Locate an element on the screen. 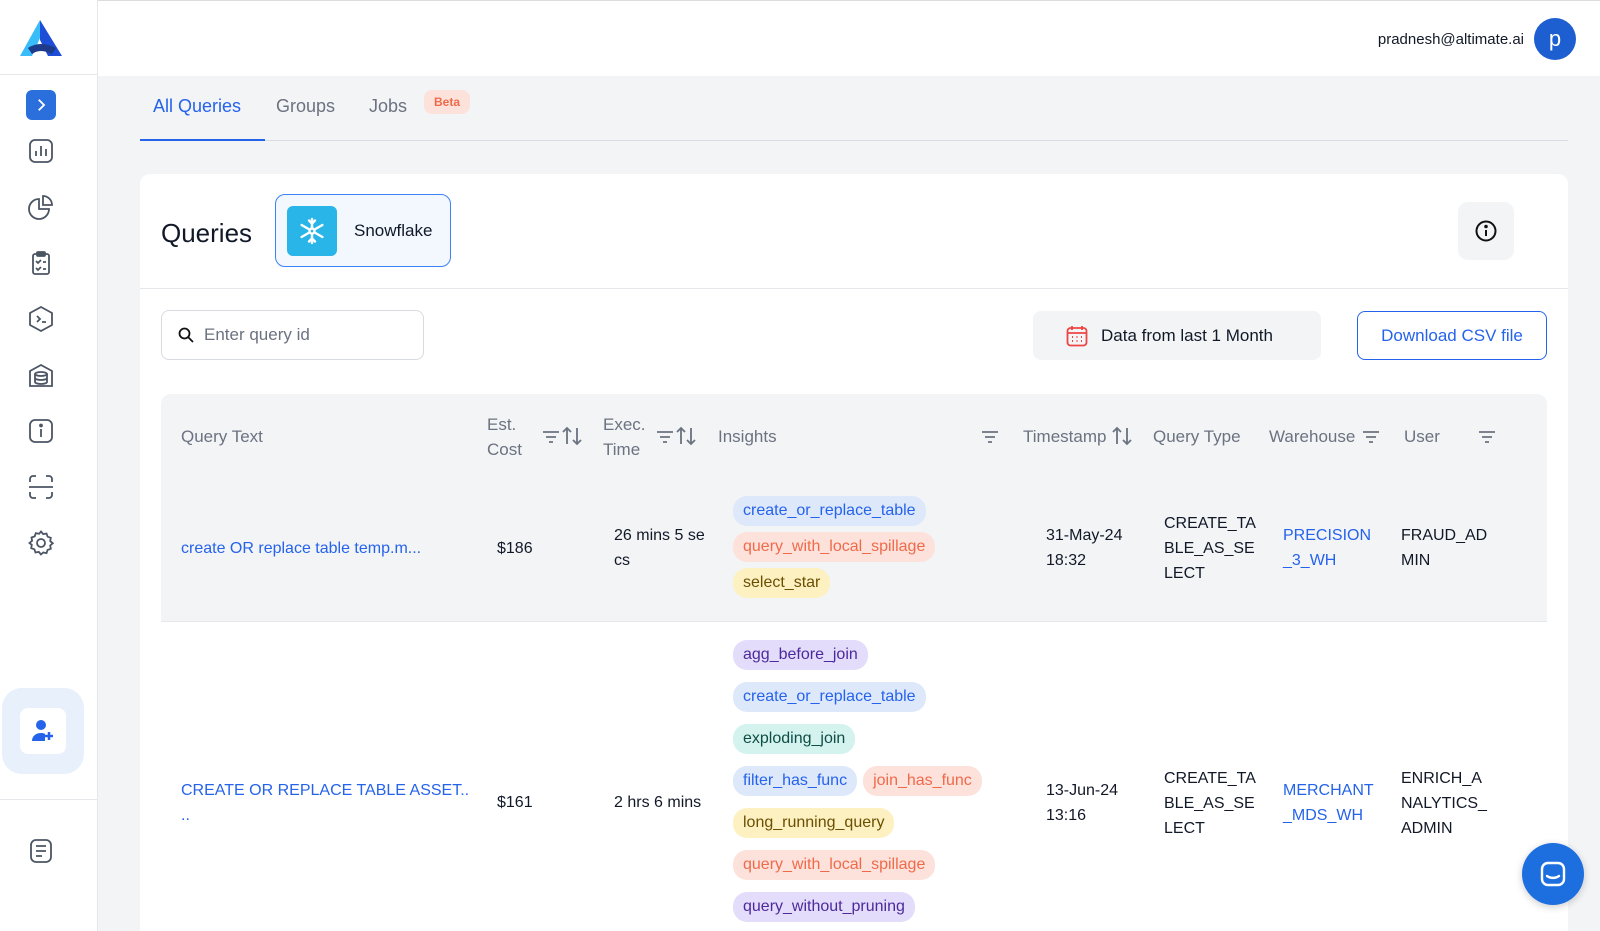  gear-icon is located at coordinates (41, 543).